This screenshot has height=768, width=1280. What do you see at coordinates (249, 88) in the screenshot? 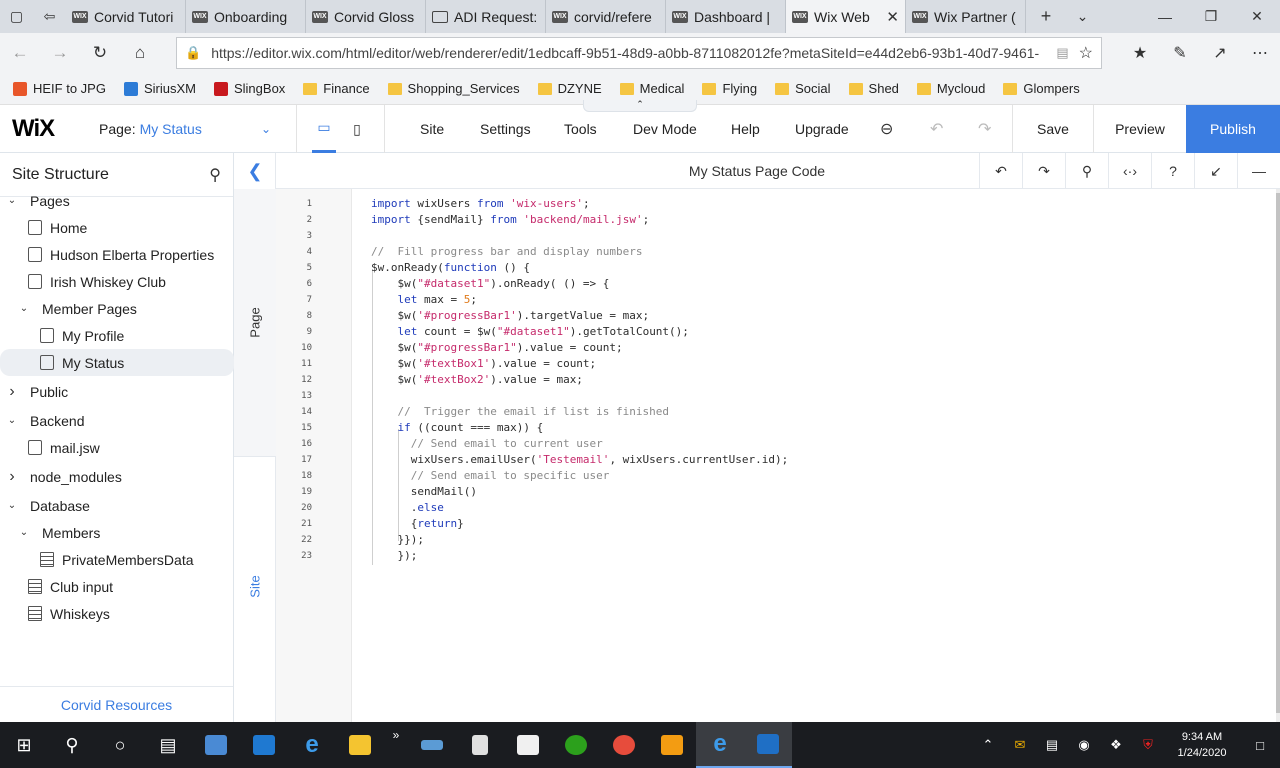
I see `bookmark-item: SlingBox` at bounding box center [249, 88].